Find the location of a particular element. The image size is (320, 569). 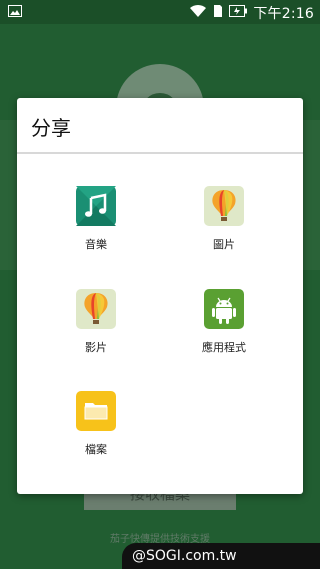

share-option-music: 音樂 is located at coordinates (96, 226).